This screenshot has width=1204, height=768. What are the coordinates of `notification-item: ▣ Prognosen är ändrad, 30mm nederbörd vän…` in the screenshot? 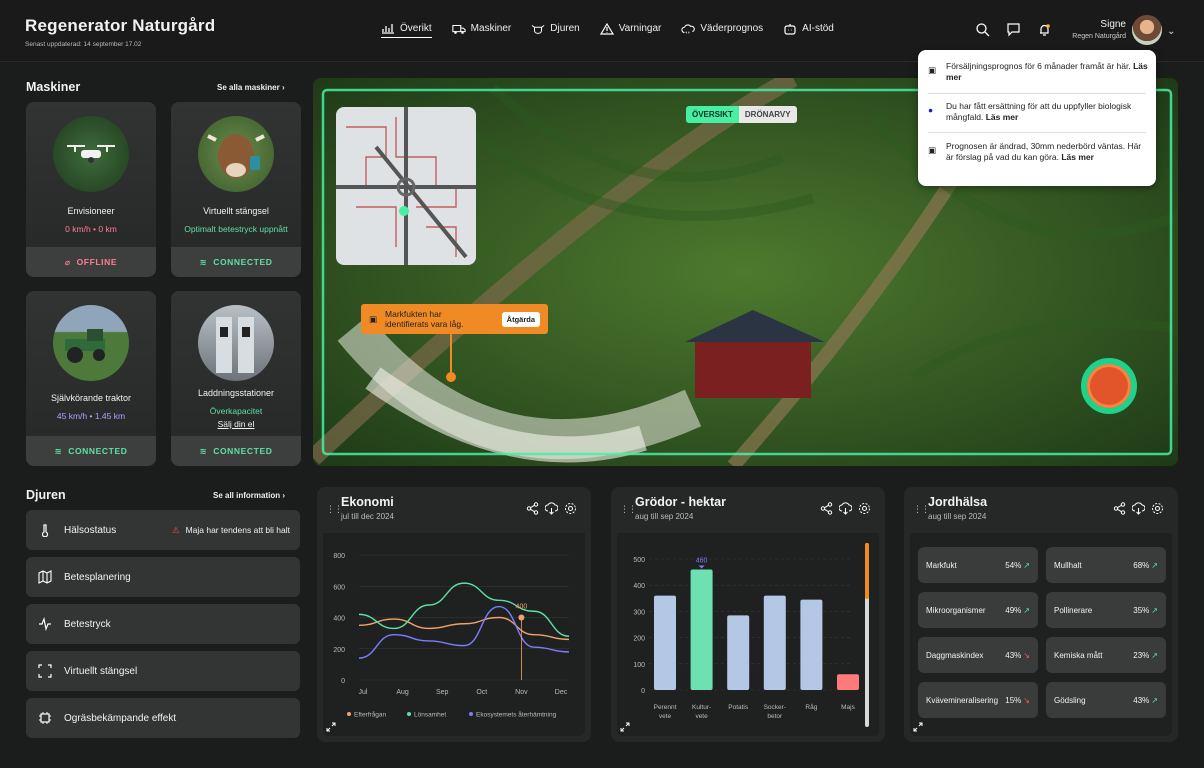 It's located at (1039, 152).